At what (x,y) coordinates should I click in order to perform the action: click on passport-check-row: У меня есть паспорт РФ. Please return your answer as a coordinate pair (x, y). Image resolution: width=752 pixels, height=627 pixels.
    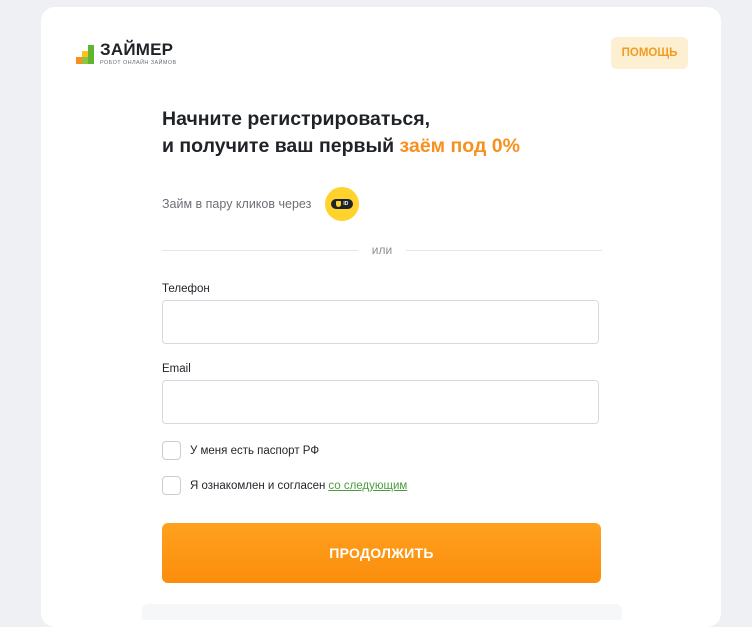
    Looking at the image, I should click on (240, 450).